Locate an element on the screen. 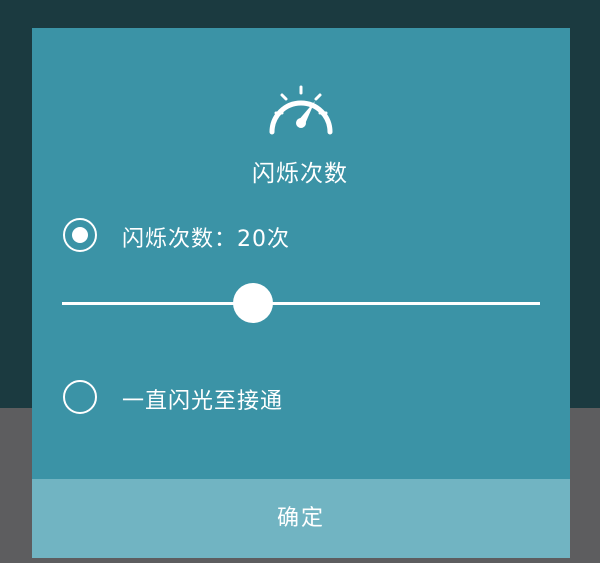  blink-count-slider is located at coordinates (301, 303).